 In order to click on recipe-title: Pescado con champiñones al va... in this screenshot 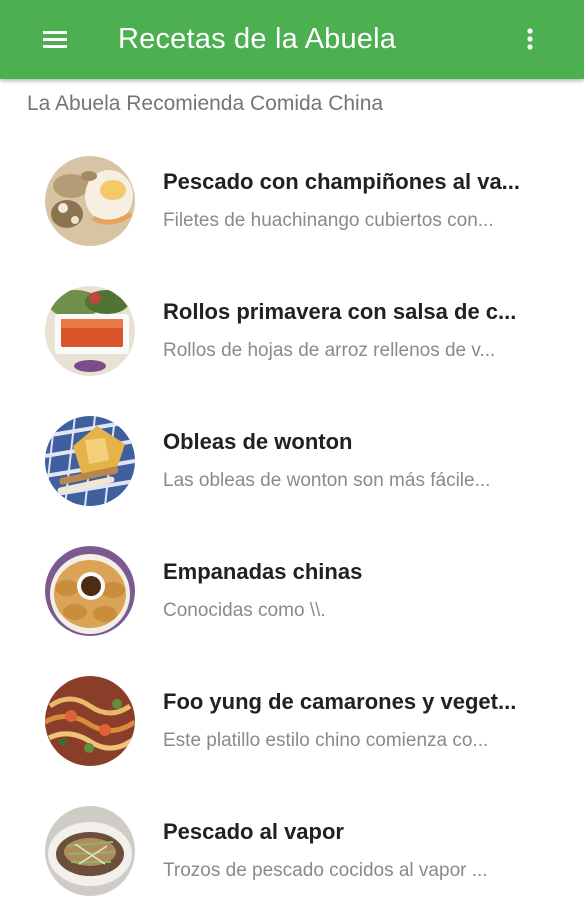, I will do `click(342, 181)`.